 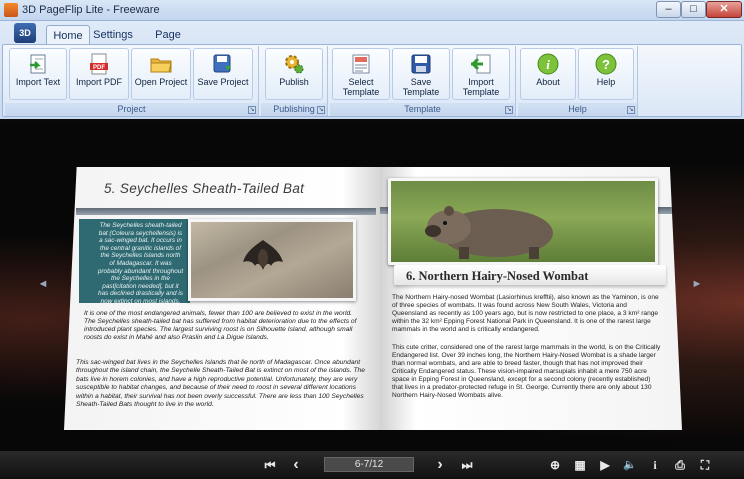 What do you see at coordinates (369, 464) in the screenshot?
I see `page-indicator-input: 6-7/12` at bounding box center [369, 464].